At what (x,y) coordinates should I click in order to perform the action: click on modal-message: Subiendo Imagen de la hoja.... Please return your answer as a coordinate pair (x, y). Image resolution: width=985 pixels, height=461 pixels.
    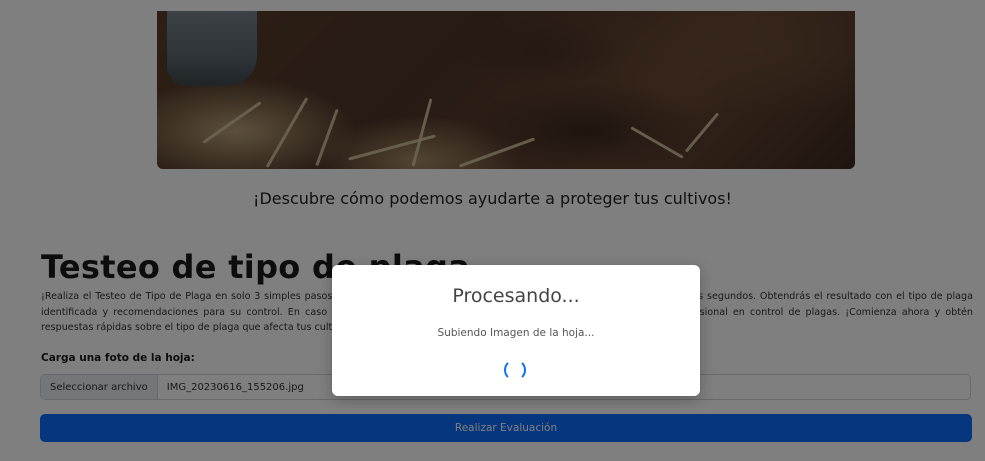
    Looking at the image, I should click on (516, 333).